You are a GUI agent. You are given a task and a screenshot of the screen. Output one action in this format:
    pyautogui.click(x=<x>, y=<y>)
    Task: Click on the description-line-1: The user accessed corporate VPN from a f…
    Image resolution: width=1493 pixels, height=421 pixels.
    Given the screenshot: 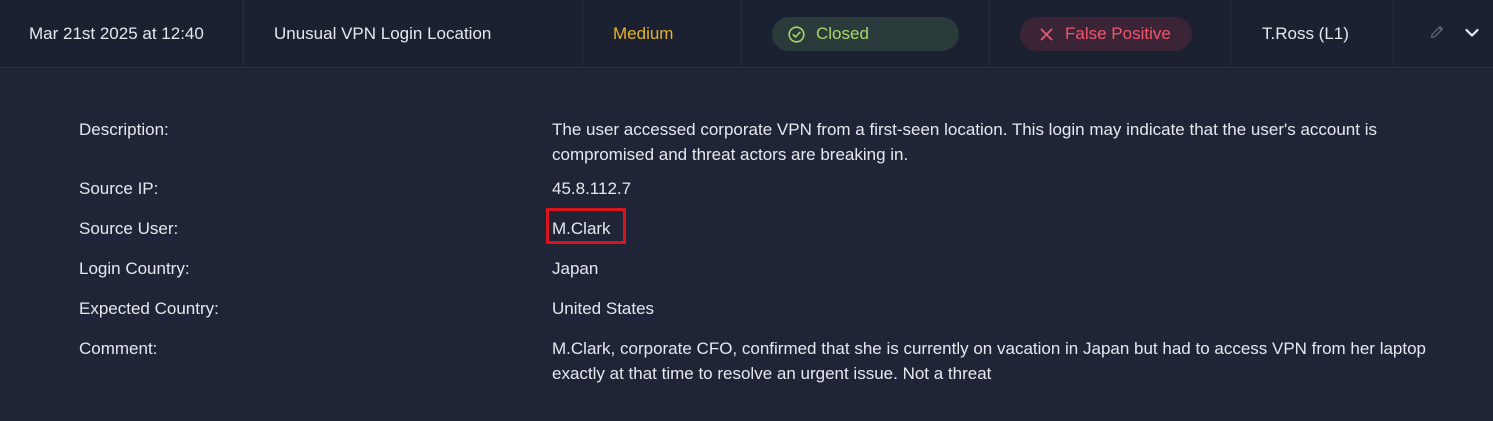 What is the action you would take?
    pyautogui.click(x=964, y=129)
    